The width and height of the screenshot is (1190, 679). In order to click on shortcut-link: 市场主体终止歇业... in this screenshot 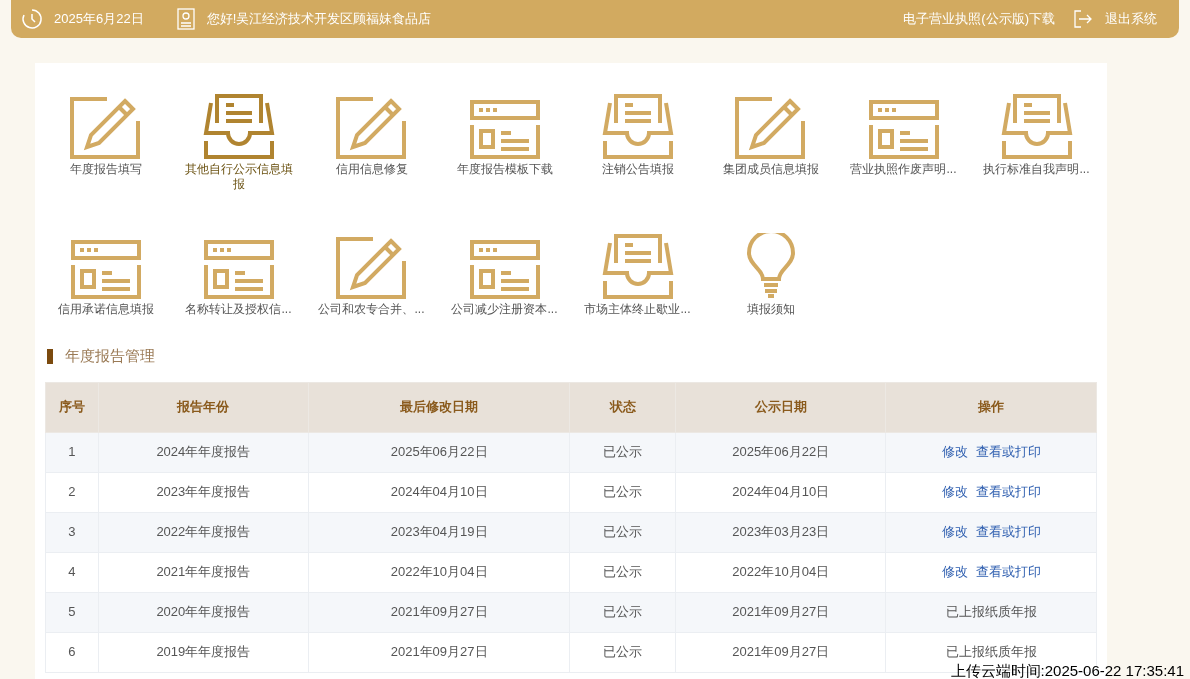, I will do `click(637, 309)`.